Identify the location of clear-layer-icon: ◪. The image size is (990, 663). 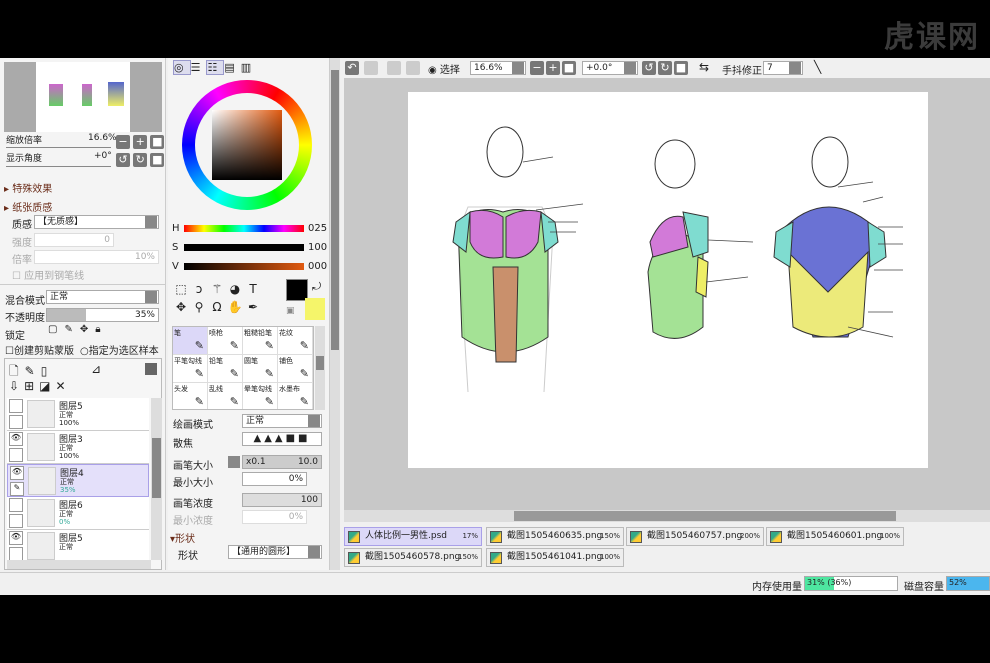
(47, 386).